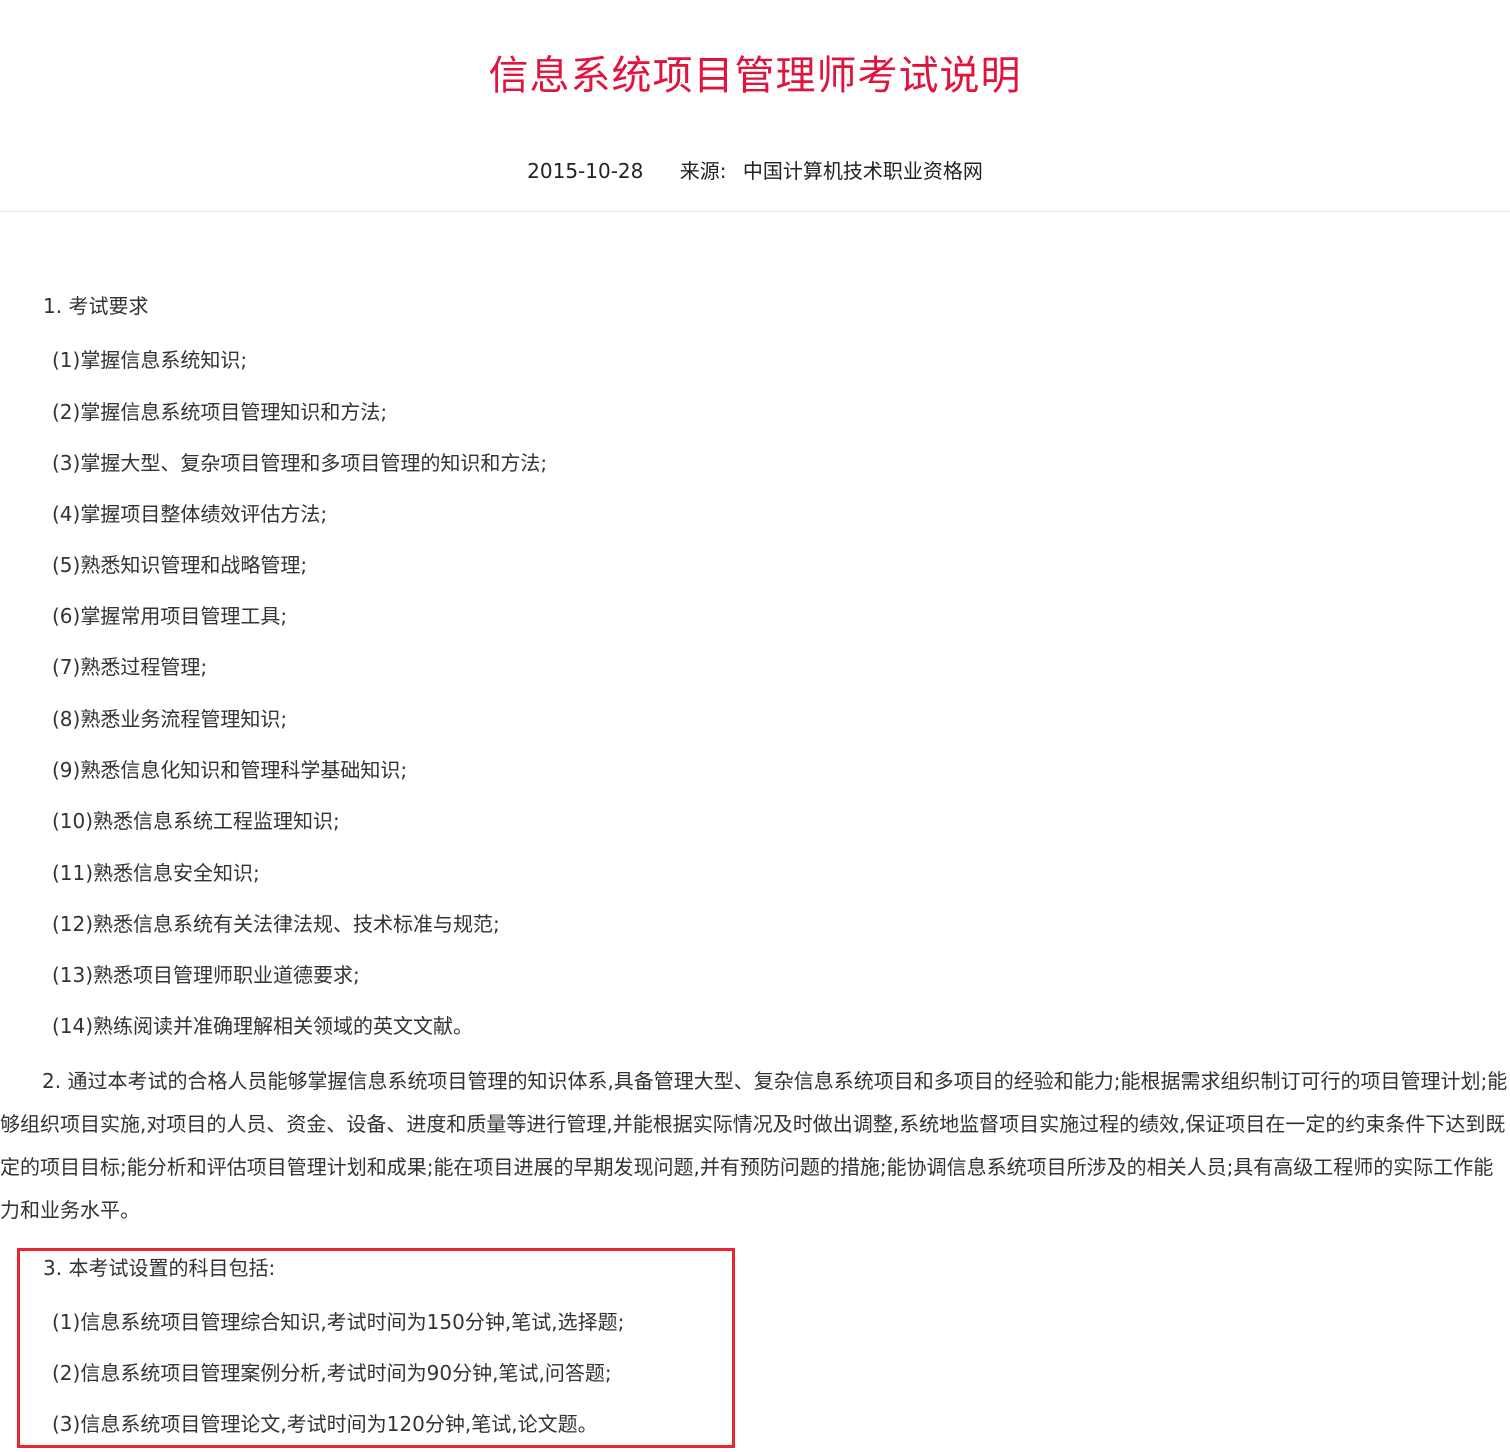 This screenshot has height=1452, width=1510. What do you see at coordinates (332, 1373) in the screenshot?
I see `list-item: (2)信息系统项目管理案例分析,考试时间为90分钟,笔试,问答题;` at bounding box center [332, 1373].